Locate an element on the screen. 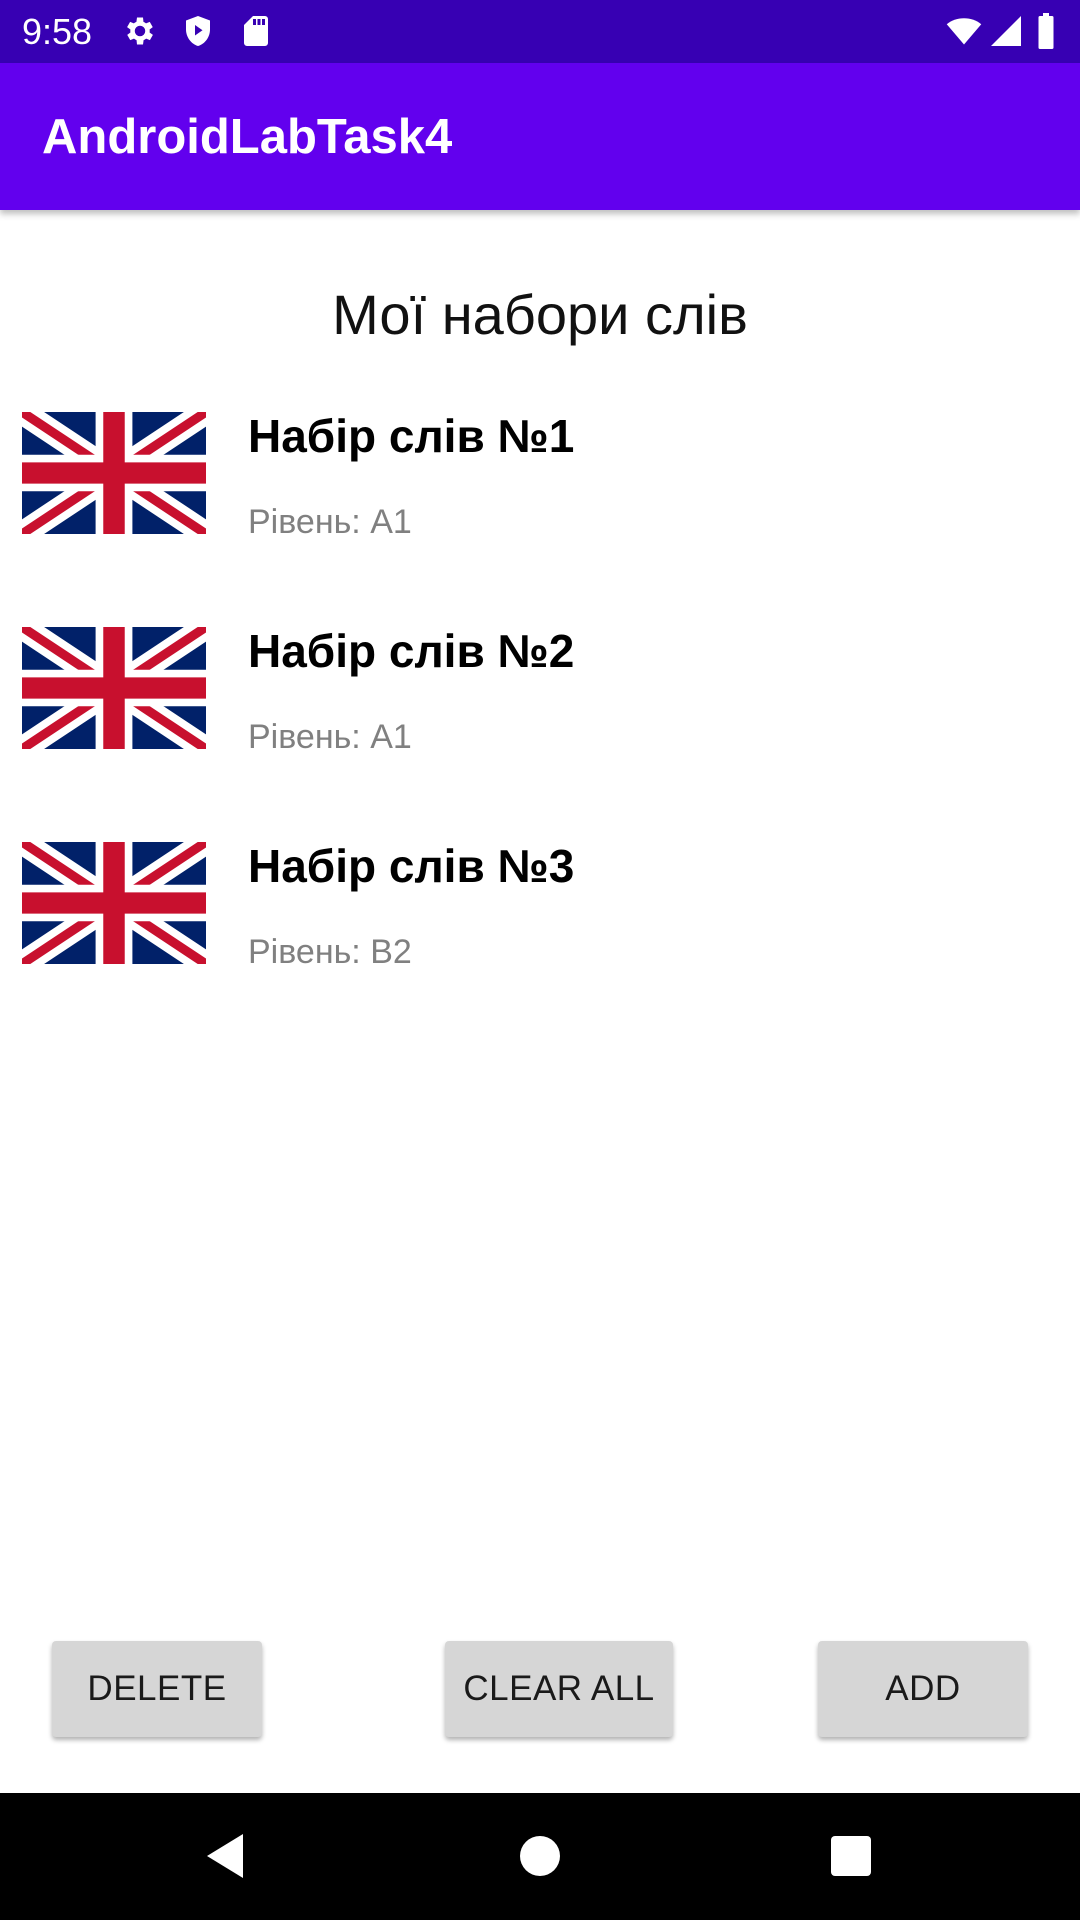 The image size is (1080, 1920). add-button: ADD is located at coordinates (923, 1689).